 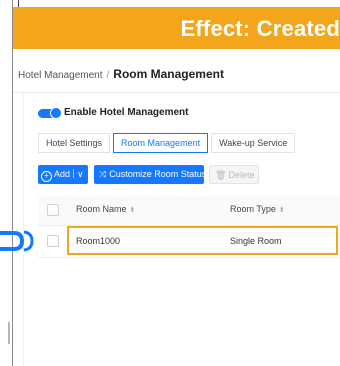 I want to click on trash-icon: 🗑, so click(x=221, y=175).